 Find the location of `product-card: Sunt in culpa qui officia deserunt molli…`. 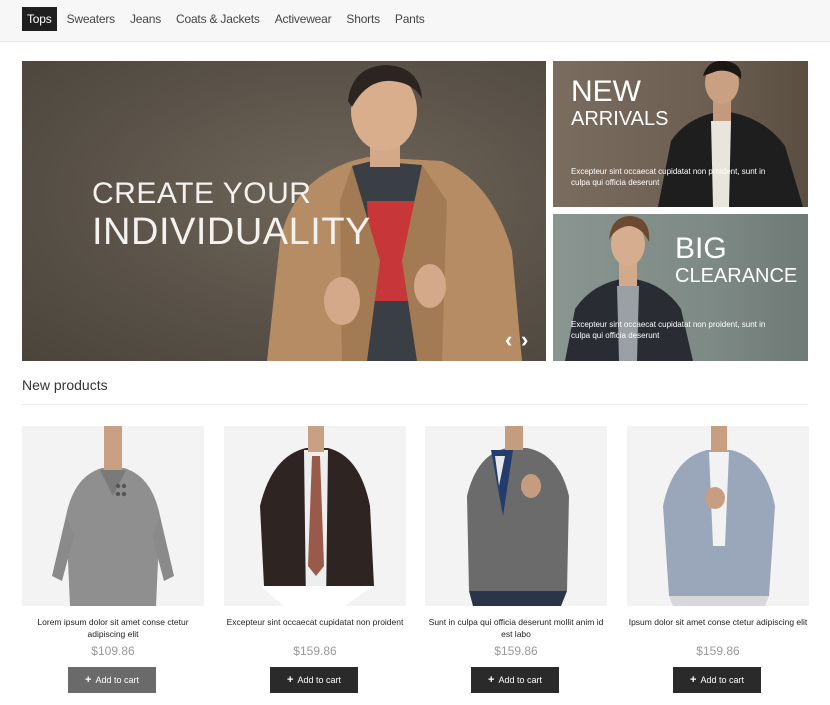

product-card: Sunt in culpa qui officia deserunt molli… is located at coordinates (516, 561).